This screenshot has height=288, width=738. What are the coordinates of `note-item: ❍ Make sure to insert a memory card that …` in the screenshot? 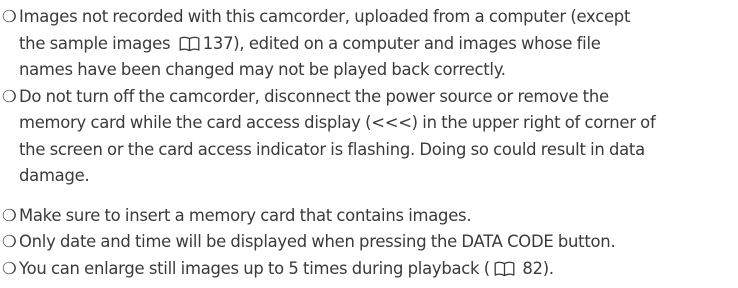 It's located at (367, 216).